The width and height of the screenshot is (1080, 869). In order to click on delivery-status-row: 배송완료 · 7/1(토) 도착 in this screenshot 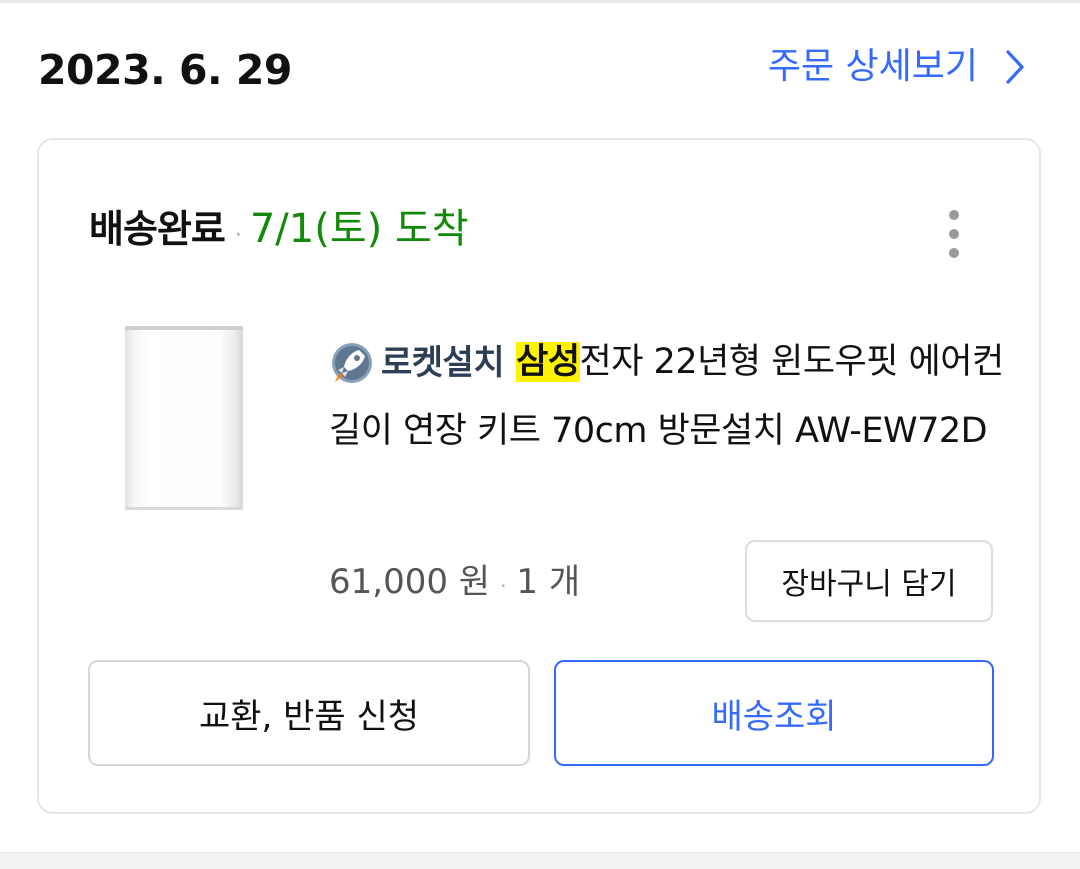, I will do `click(279, 232)`.